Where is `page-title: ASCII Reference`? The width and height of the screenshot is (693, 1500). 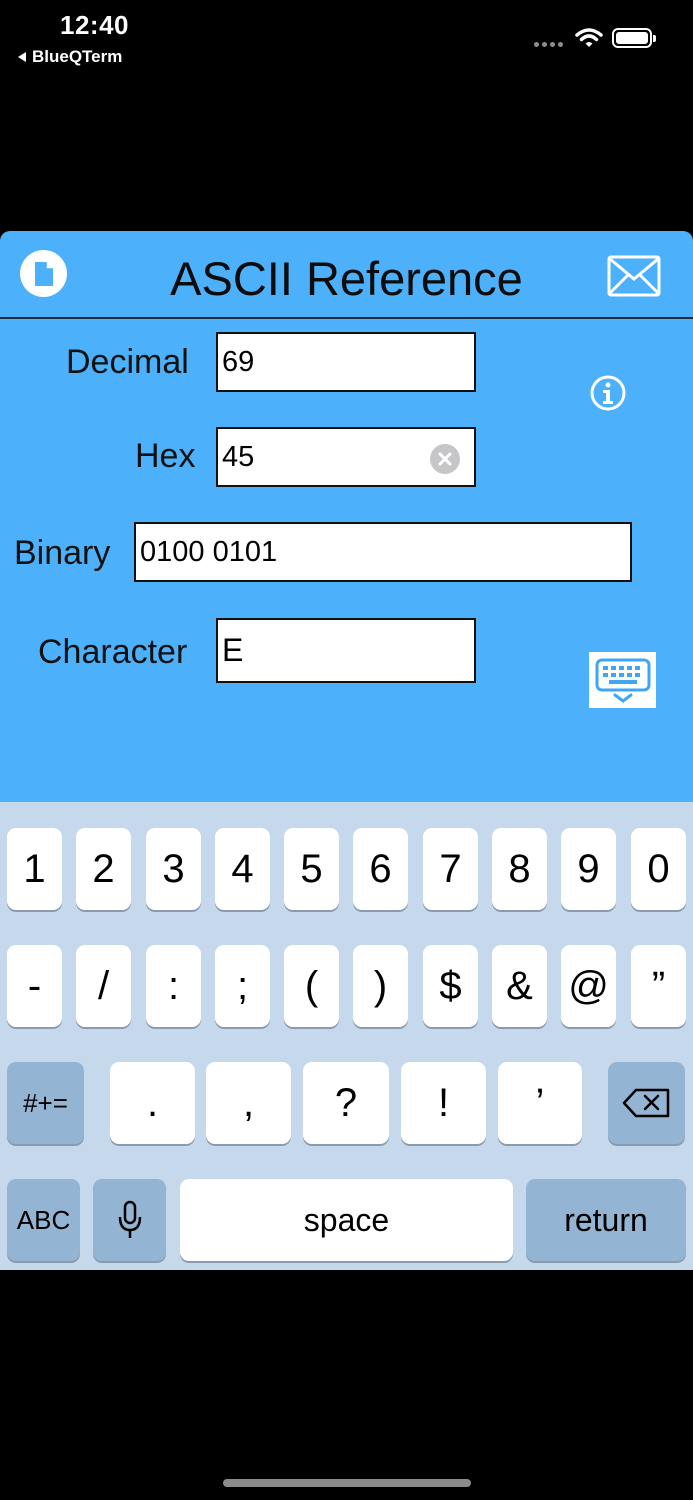 page-title: ASCII Reference is located at coordinates (346, 278).